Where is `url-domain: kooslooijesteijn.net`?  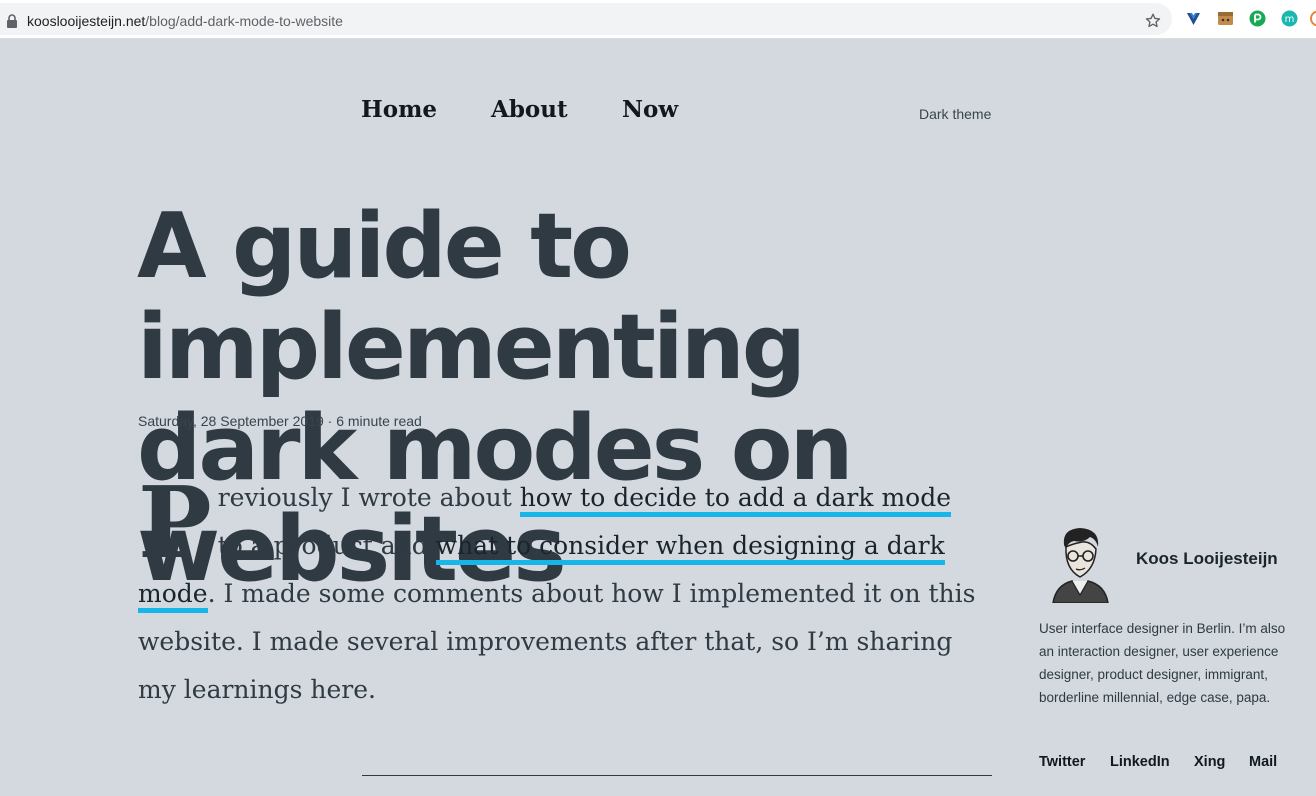
url-domain: kooslooijesteijn.net is located at coordinates (86, 21).